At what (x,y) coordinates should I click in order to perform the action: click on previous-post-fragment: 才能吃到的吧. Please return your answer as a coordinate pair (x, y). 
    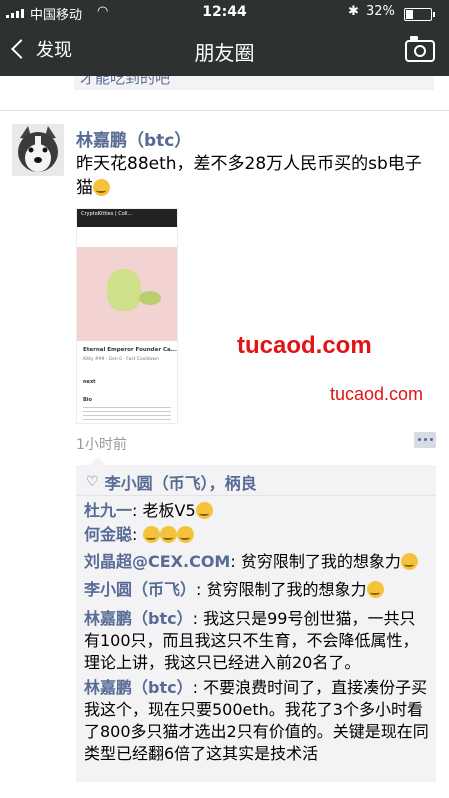
    Looking at the image, I should click on (254, 83).